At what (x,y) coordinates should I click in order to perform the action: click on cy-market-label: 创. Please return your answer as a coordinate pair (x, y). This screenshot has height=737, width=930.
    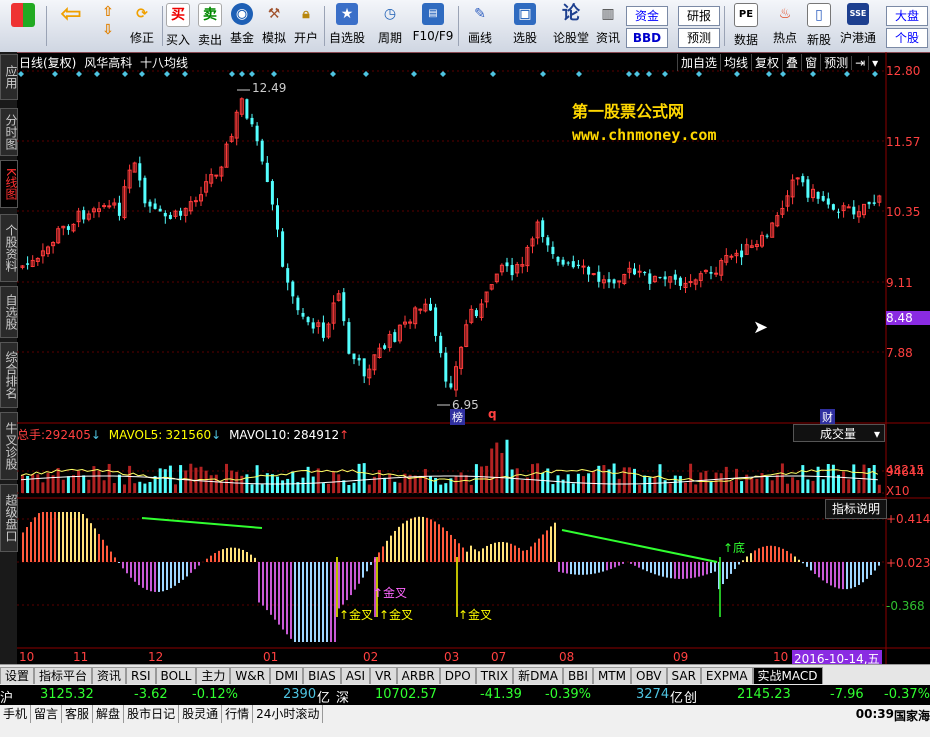
    Looking at the image, I should click on (691, 698).